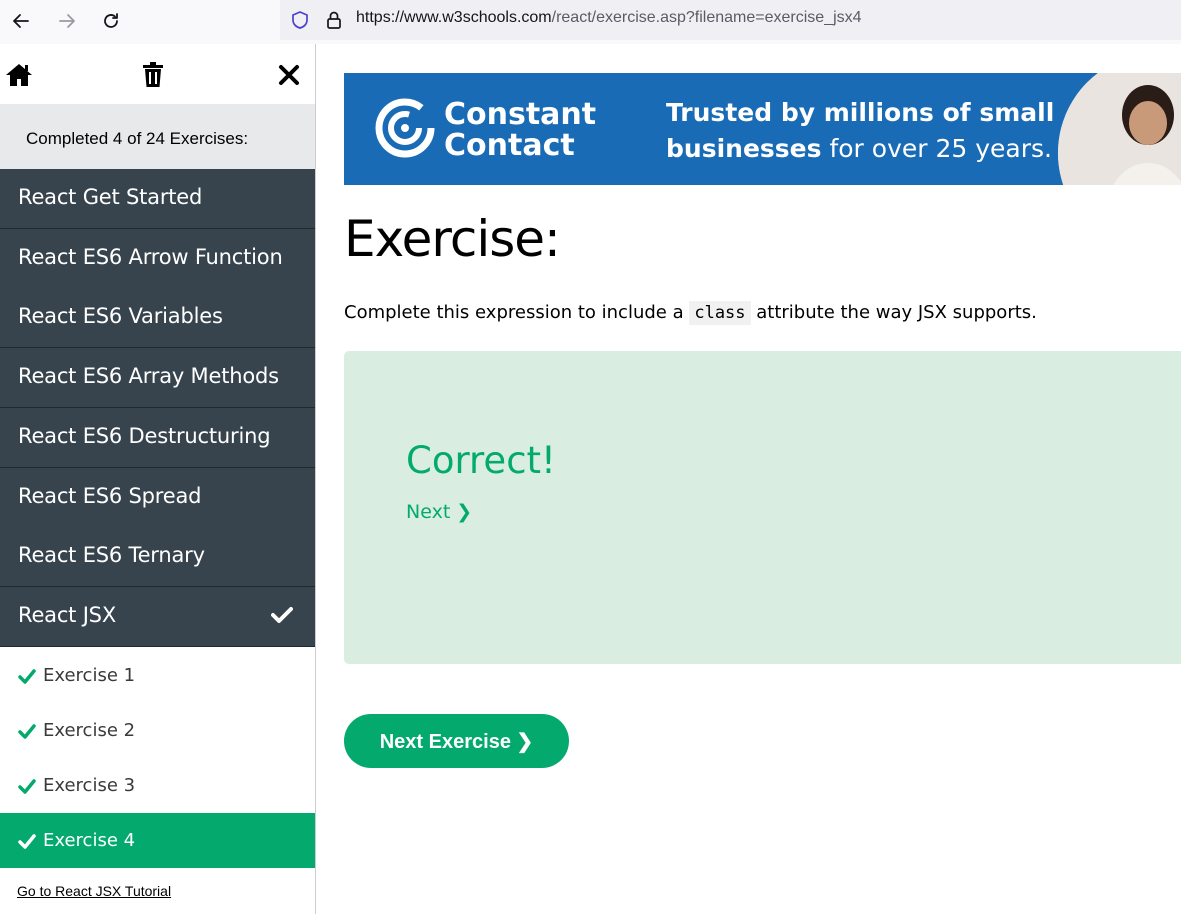  I want to click on topic-label: React ES6 Spread, so click(110, 496).